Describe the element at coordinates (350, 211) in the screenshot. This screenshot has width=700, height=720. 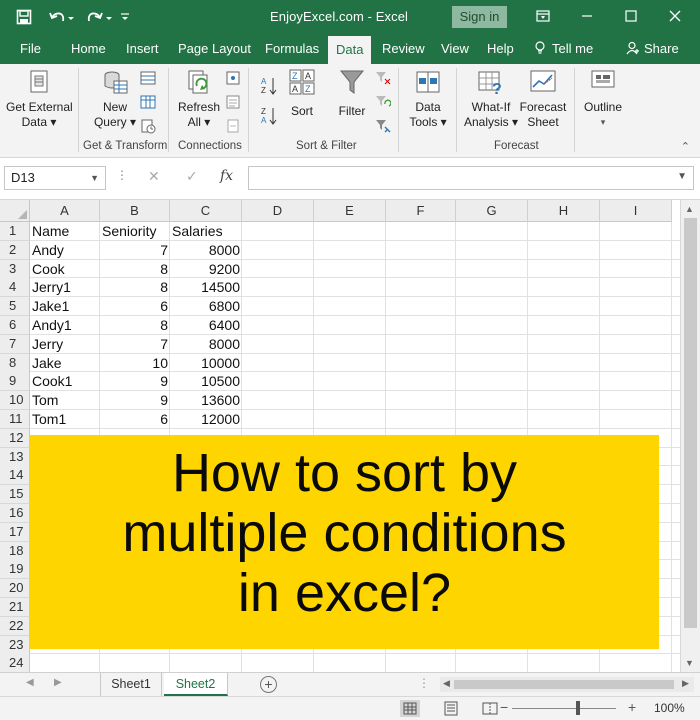
I see `column-header: E` at that location.